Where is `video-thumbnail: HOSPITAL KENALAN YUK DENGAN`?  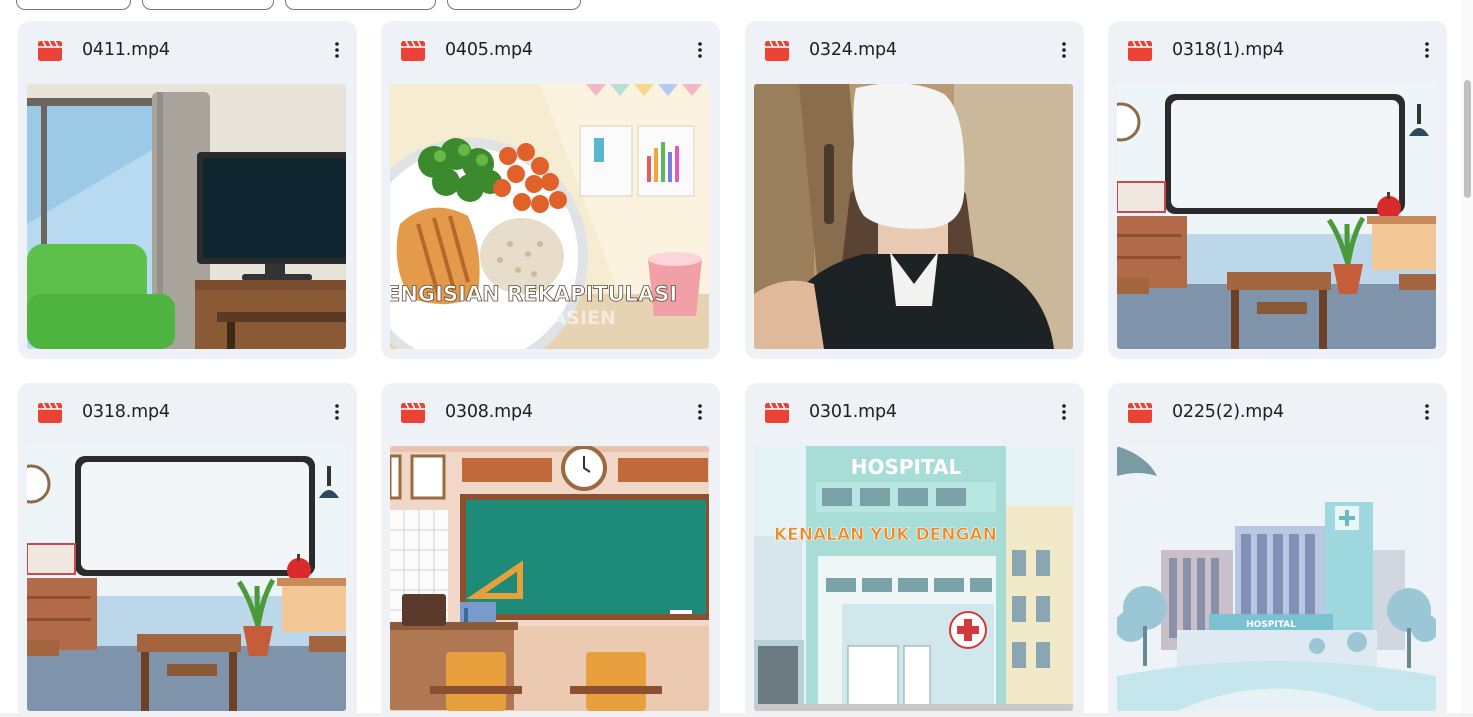 video-thumbnail: HOSPITAL KENALAN YUK DENGAN is located at coordinates (913, 578).